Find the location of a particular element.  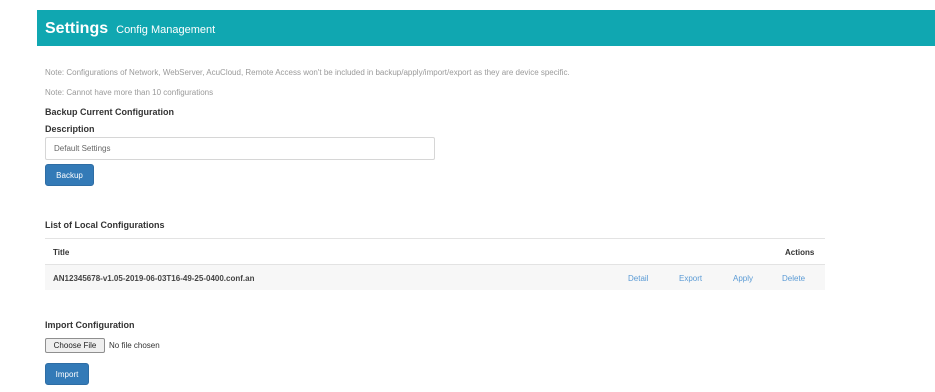

detail-link: Detail is located at coordinates (638, 278).